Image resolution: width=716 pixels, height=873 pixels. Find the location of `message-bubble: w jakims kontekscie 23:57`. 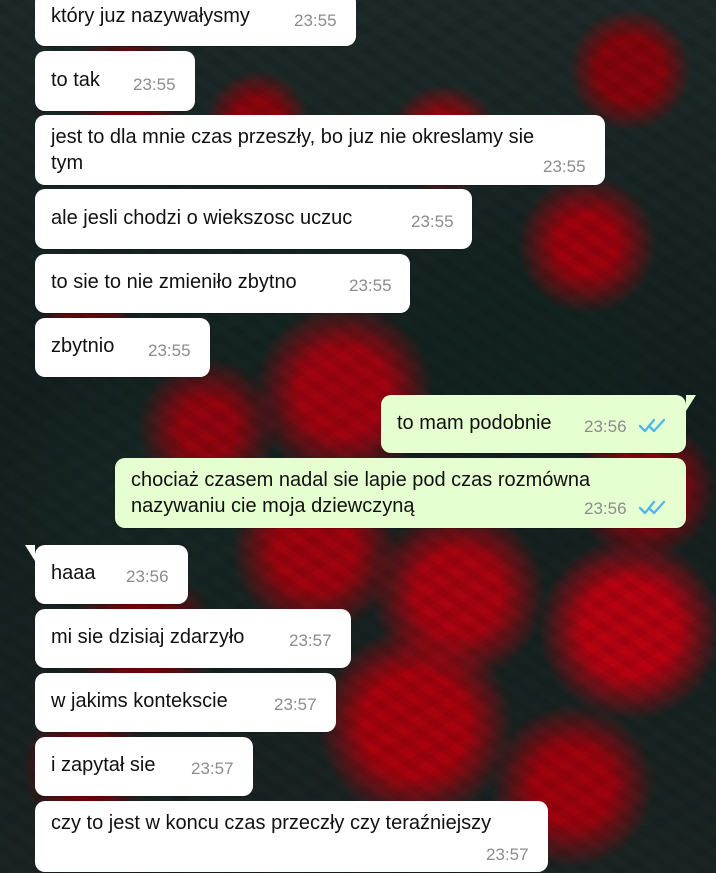

message-bubble: w jakims kontekscie 23:57 is located at coordinates (185, 702).